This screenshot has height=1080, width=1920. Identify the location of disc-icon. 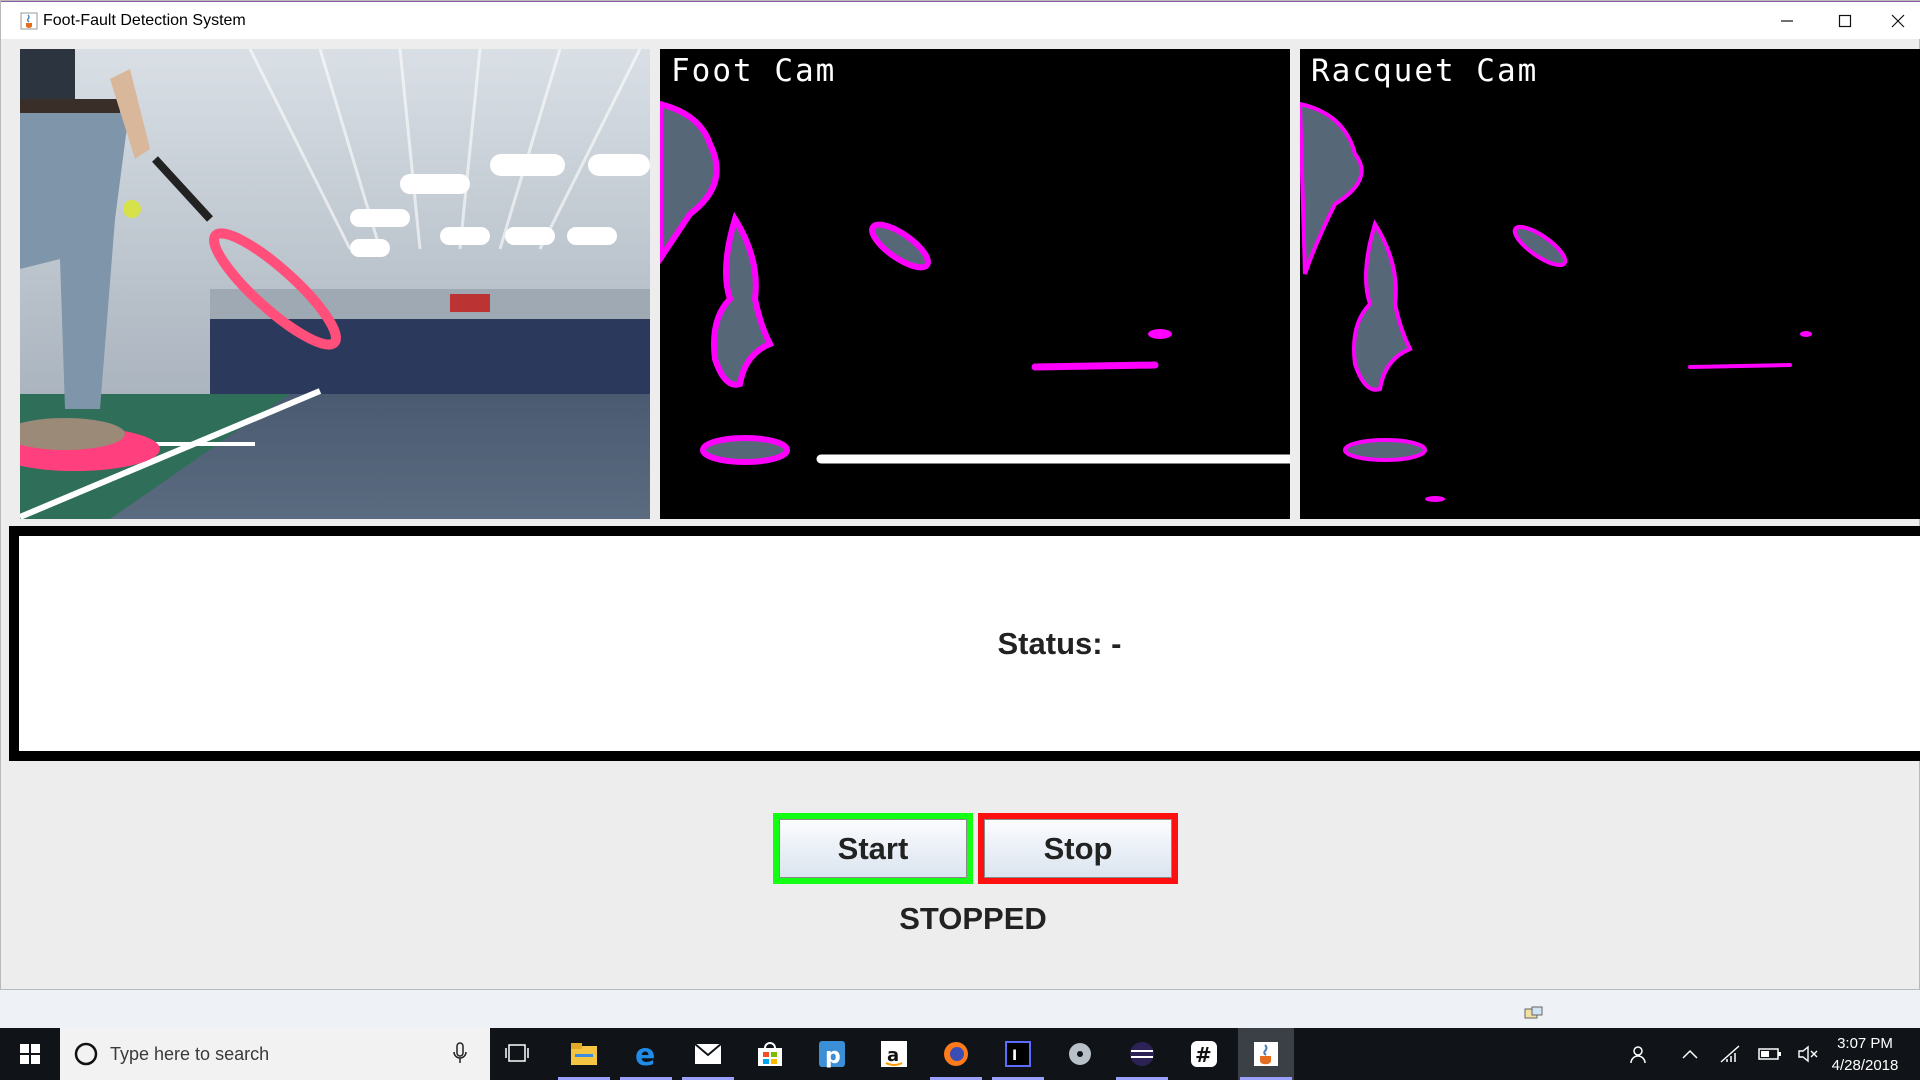
(1080, 1054).